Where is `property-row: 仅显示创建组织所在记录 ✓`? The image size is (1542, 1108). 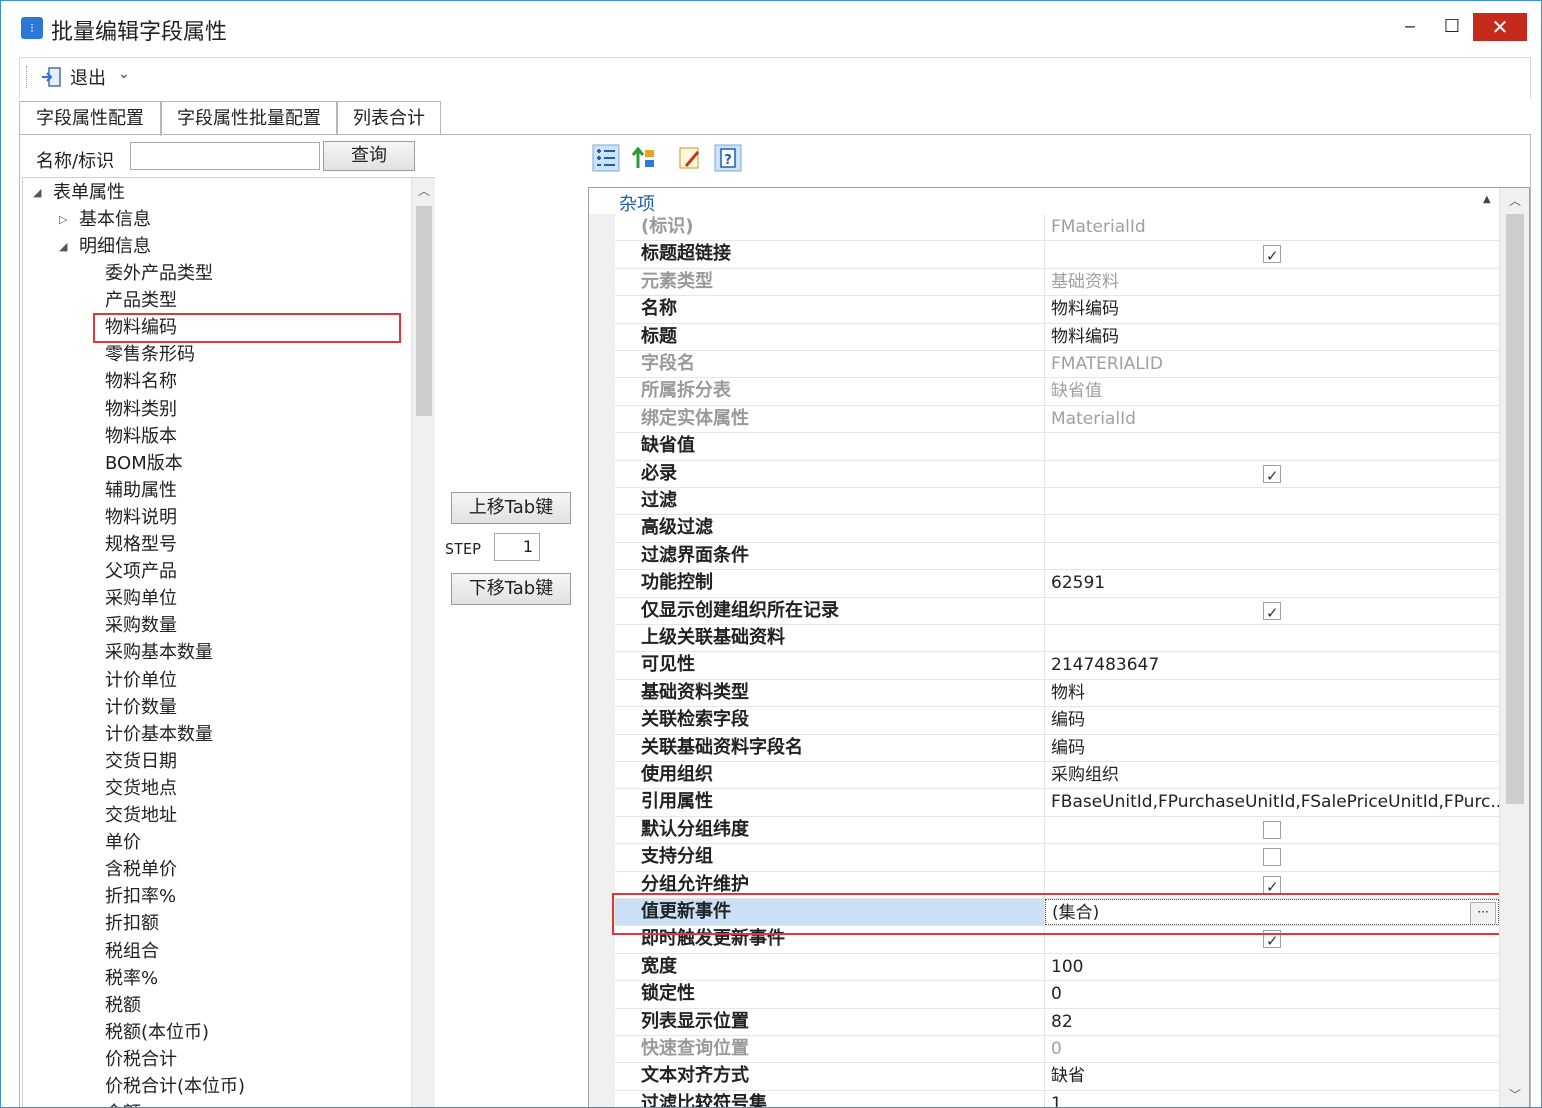 property-row: 仅显示创建组织所在记录 ✓ is located at coordinates (1057, 611).